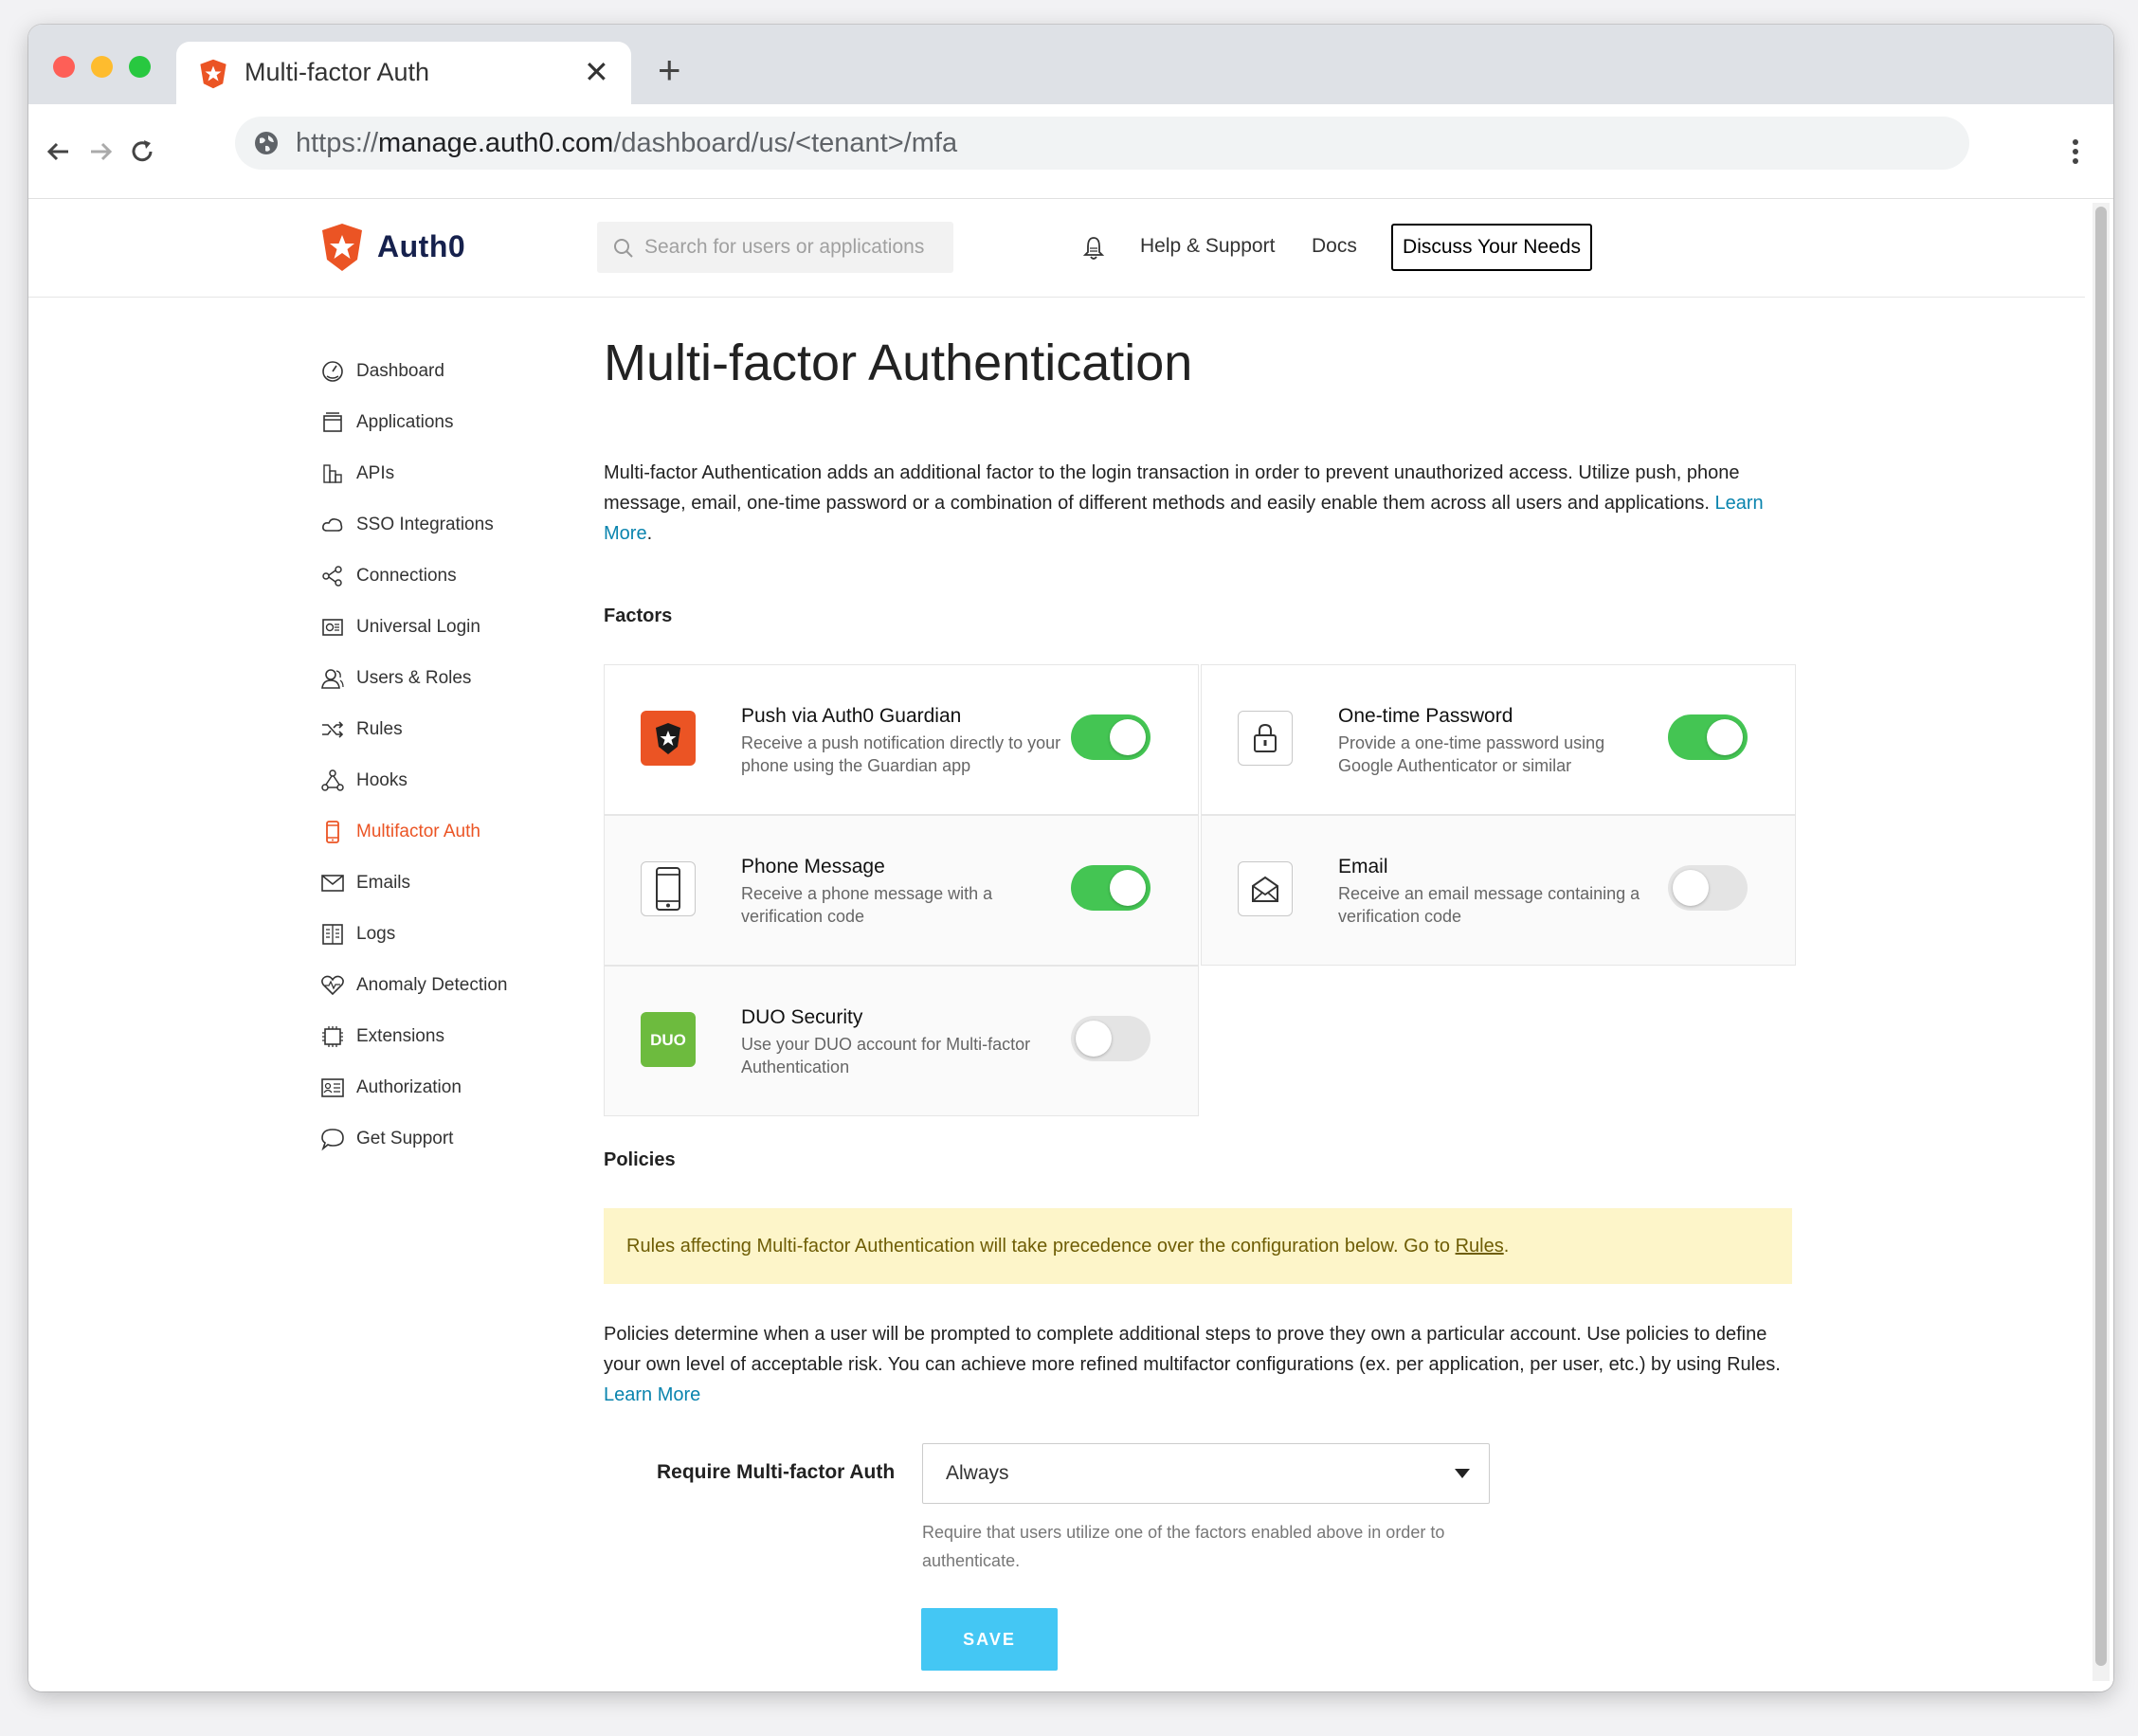  I want to click on save-button: SAVE, so click(989, 1639).